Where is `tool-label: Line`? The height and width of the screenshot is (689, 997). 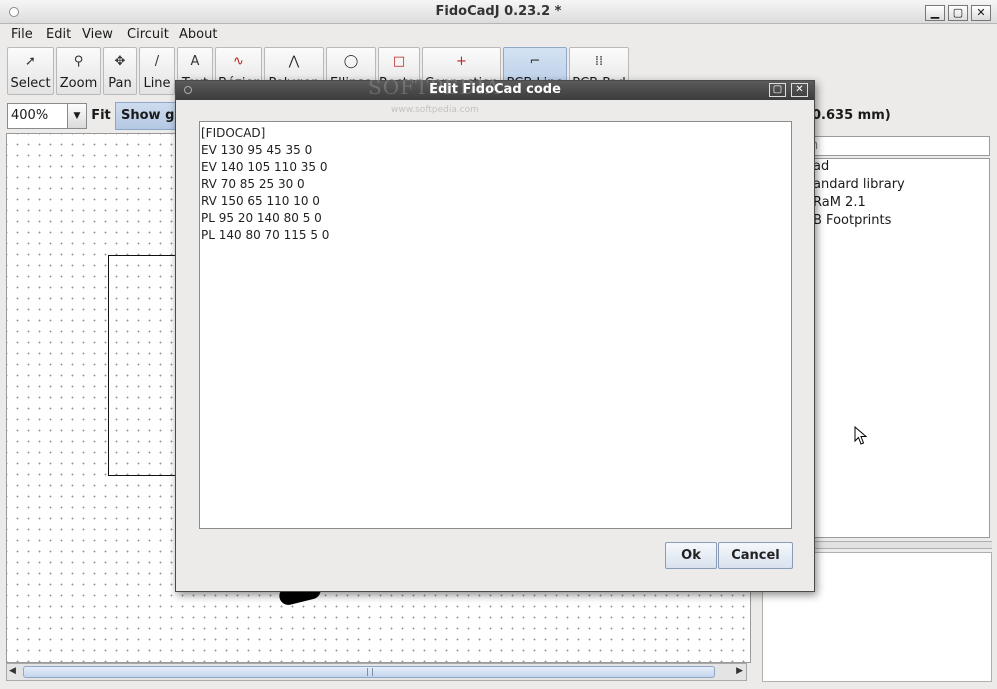 tool-label: Line is located at coordinates (157, 83).